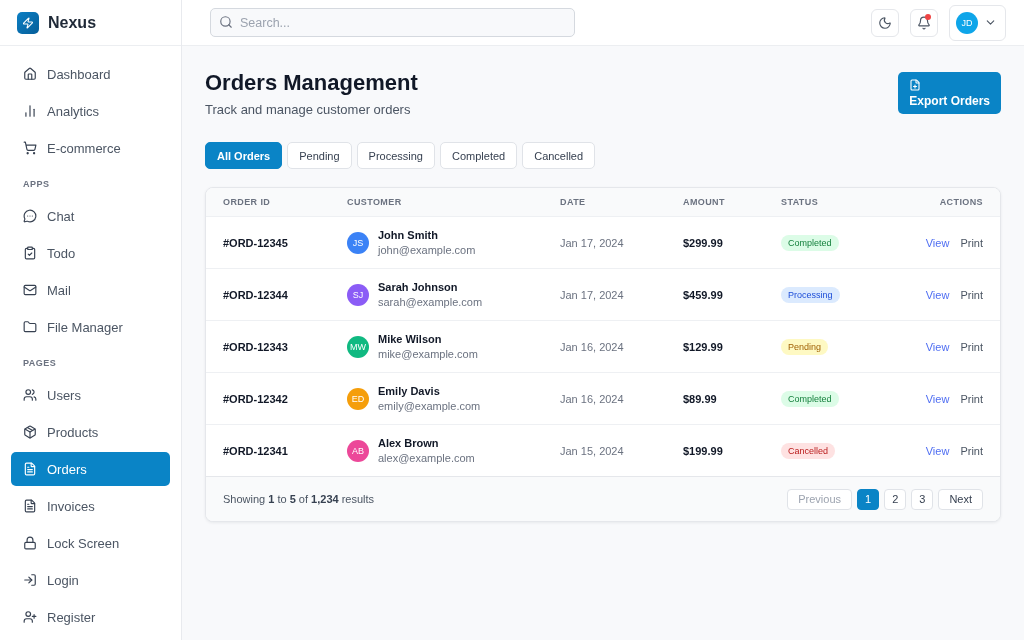 The width and height of the screenshot is (1024, 640). I want to click on cube-icon, so click(30, 432).